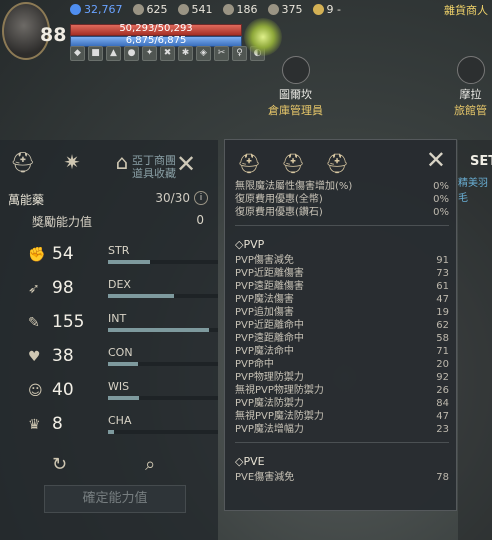 This screenshot has height=540, width=492. Describe the element at coordinates (326, 9) in the screenshot. I see `stat-5: 9 -` at that location.